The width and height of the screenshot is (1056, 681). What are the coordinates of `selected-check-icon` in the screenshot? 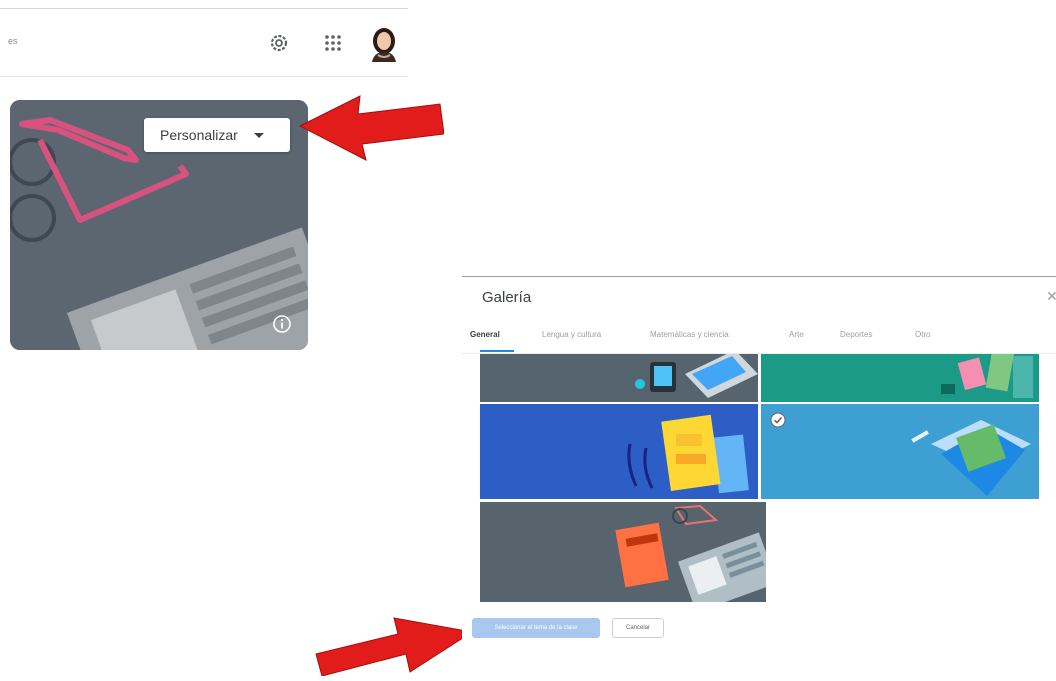 It's located at (778, 420).